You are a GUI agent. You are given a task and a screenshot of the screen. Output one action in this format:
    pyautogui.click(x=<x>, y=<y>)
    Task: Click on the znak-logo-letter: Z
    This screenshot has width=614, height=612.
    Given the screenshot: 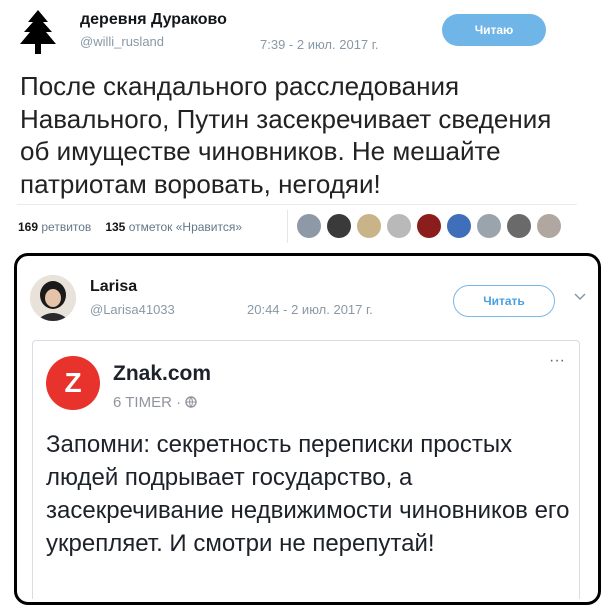 What is the action you would take?
    pyautogui.click(x=73, y=382)
    